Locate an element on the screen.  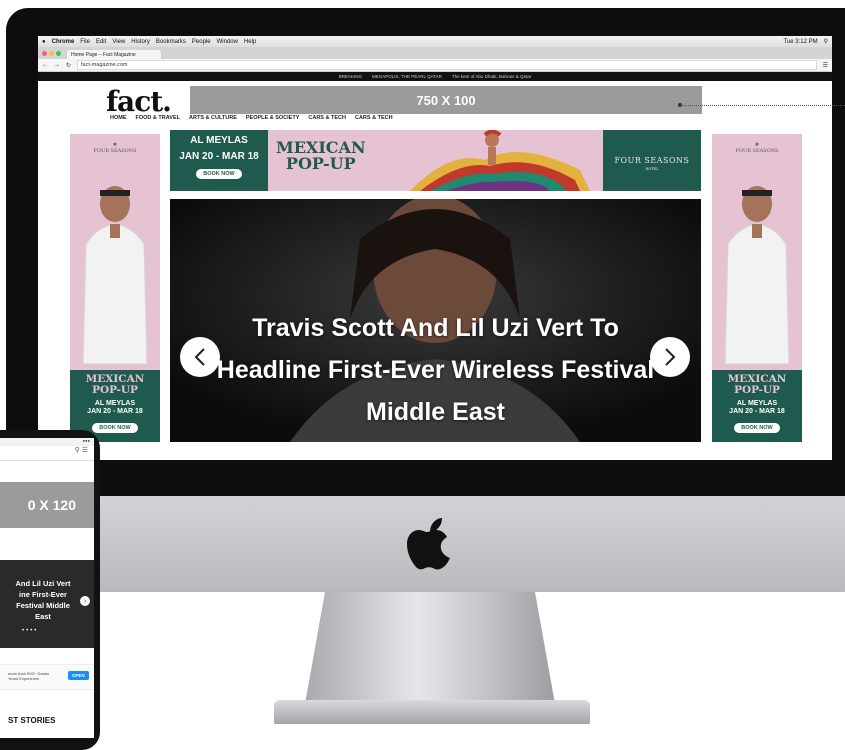
banner-ad-brand-panel: FOUR SEASONS HOTEL is located at coordinates (652, 160).